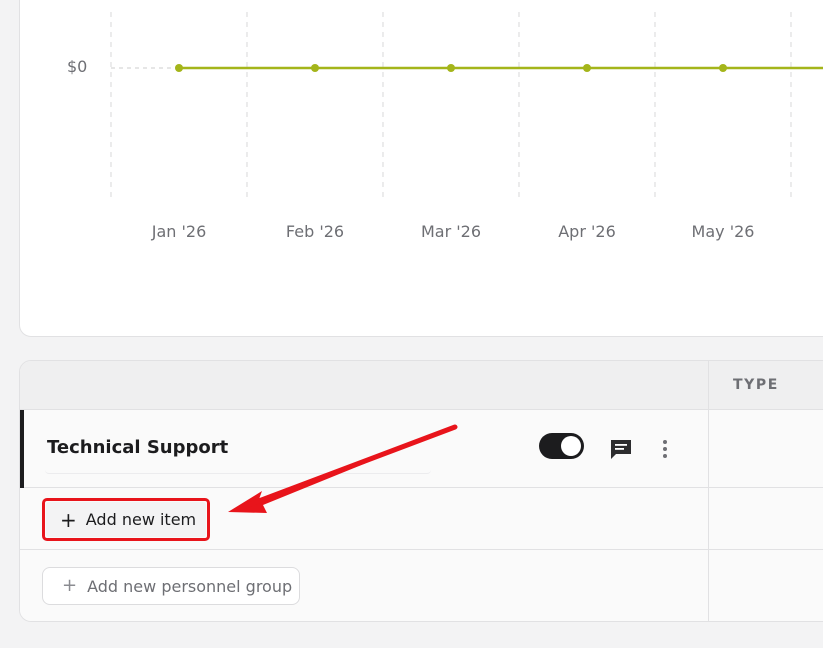 This screenshot has width=823, height=648. I want to click on y-tick-label: $0, so click(77, 66).